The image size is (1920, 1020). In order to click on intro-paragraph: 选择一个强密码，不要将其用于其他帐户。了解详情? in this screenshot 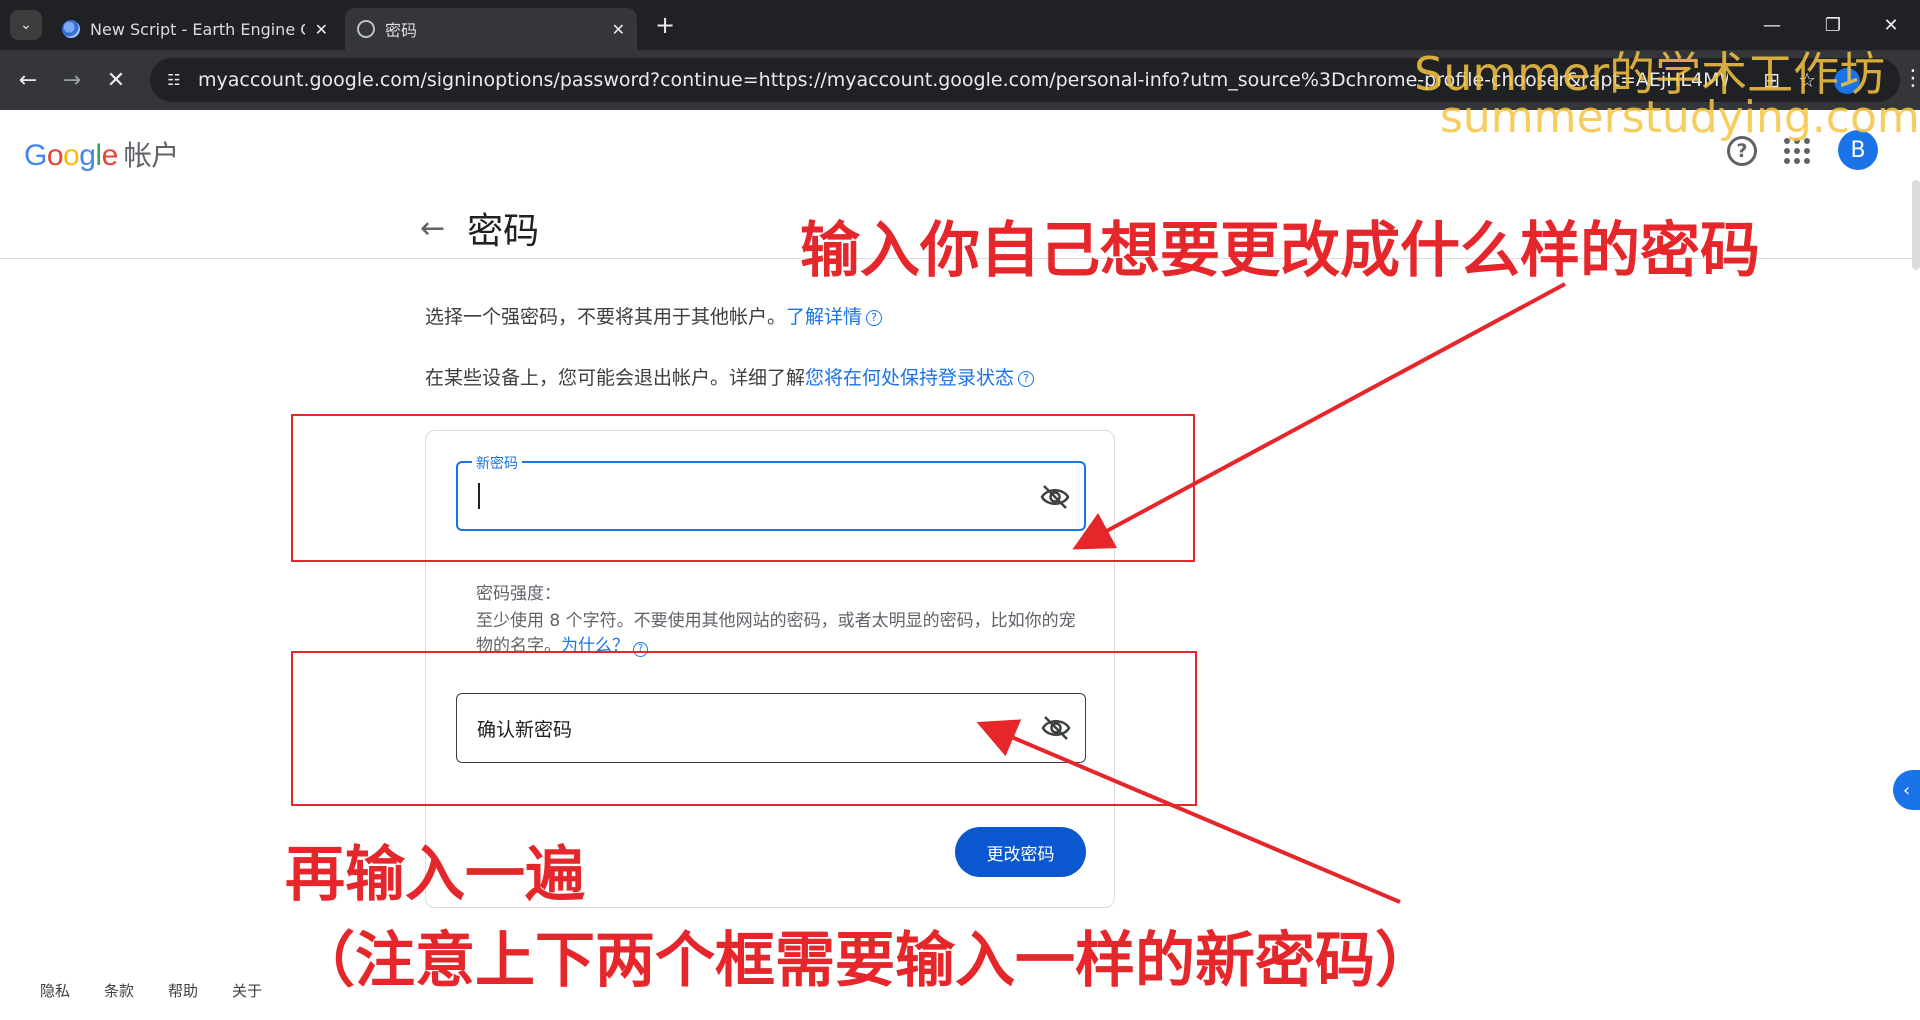, I will do `click(654, 315)`.